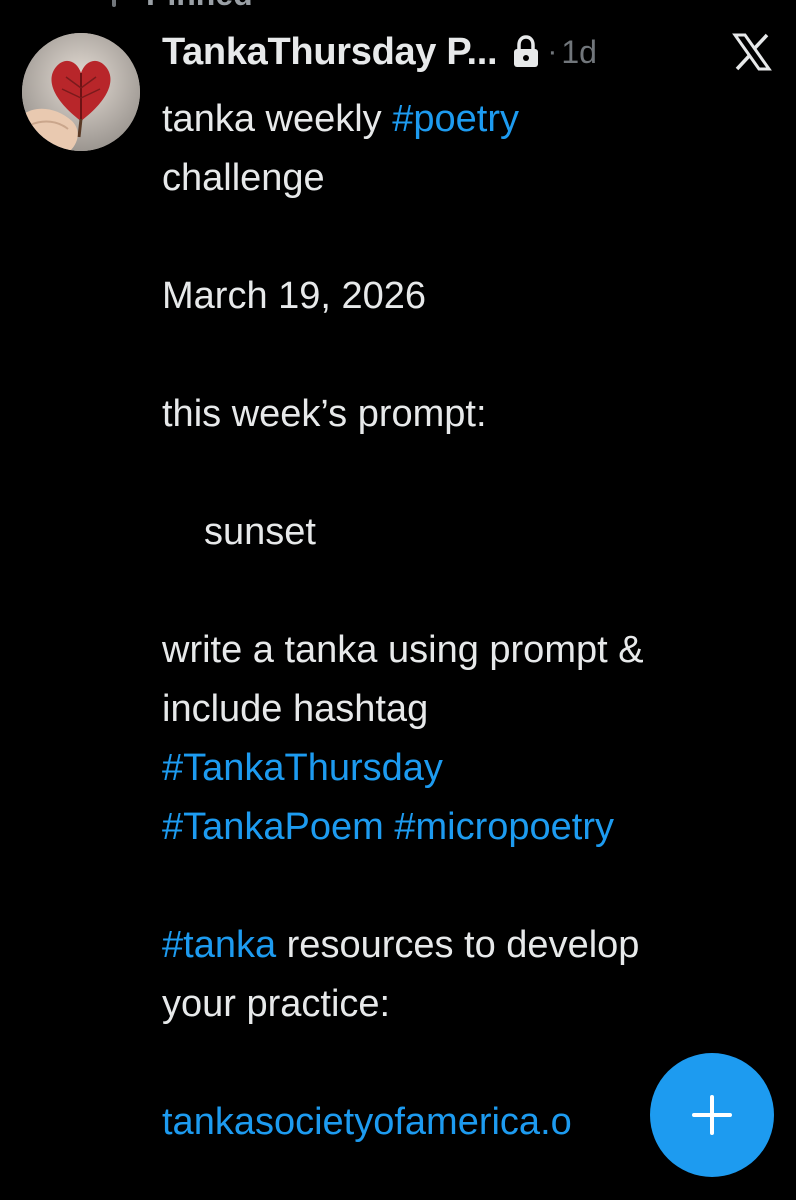  Describe the element at coordinates (243, 178) in the screenshot. I see `body-line-2: challenge` at that location.